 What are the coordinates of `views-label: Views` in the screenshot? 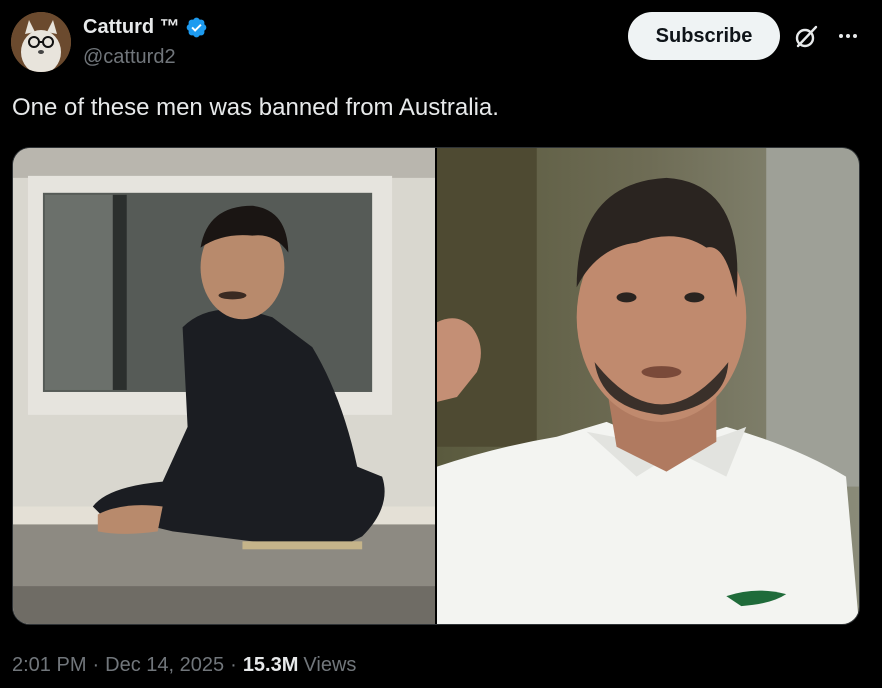 It's located at (330, 665).